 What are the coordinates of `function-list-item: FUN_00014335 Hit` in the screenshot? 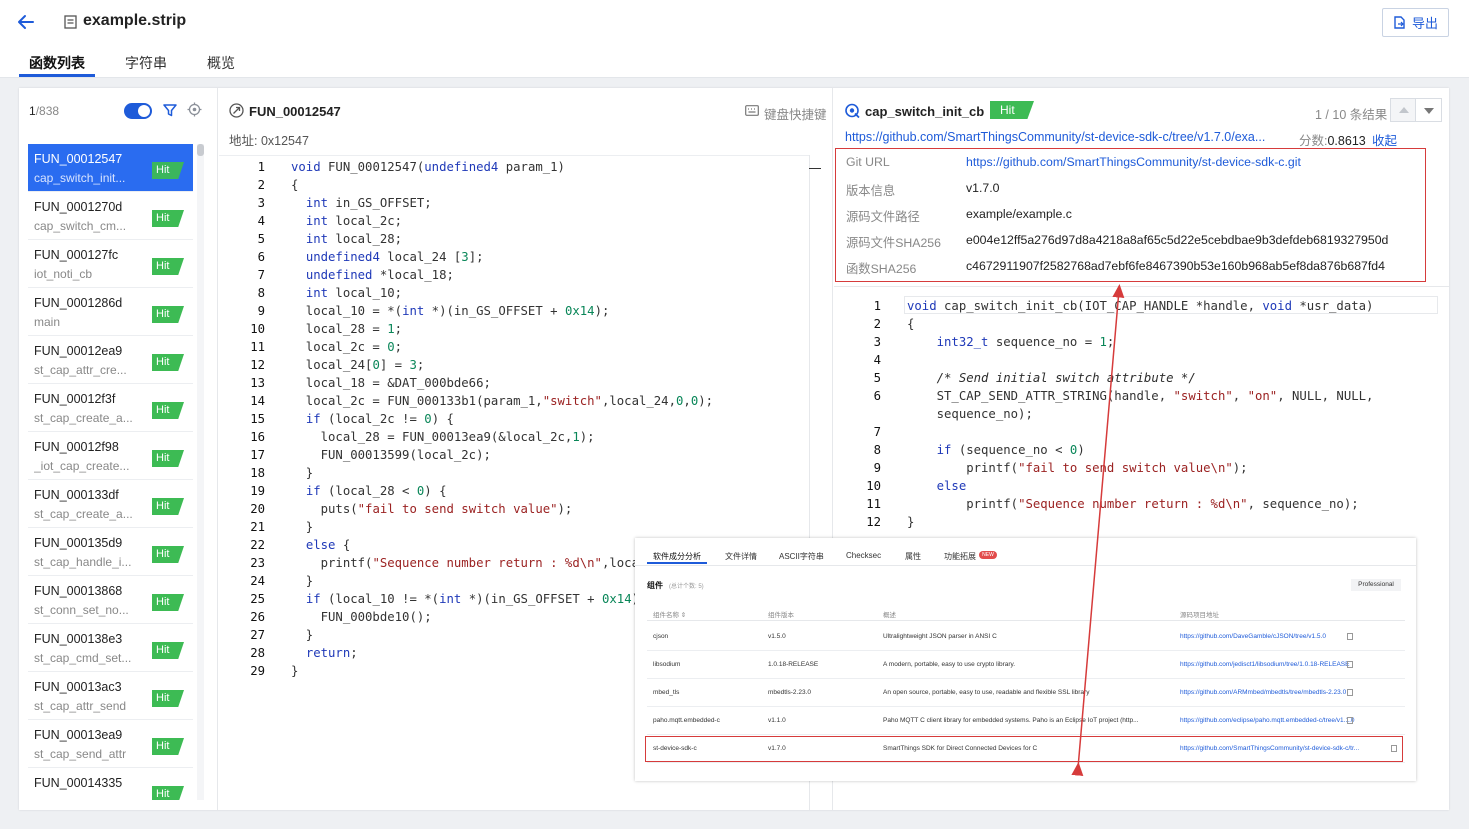 It's located at (110, 784).